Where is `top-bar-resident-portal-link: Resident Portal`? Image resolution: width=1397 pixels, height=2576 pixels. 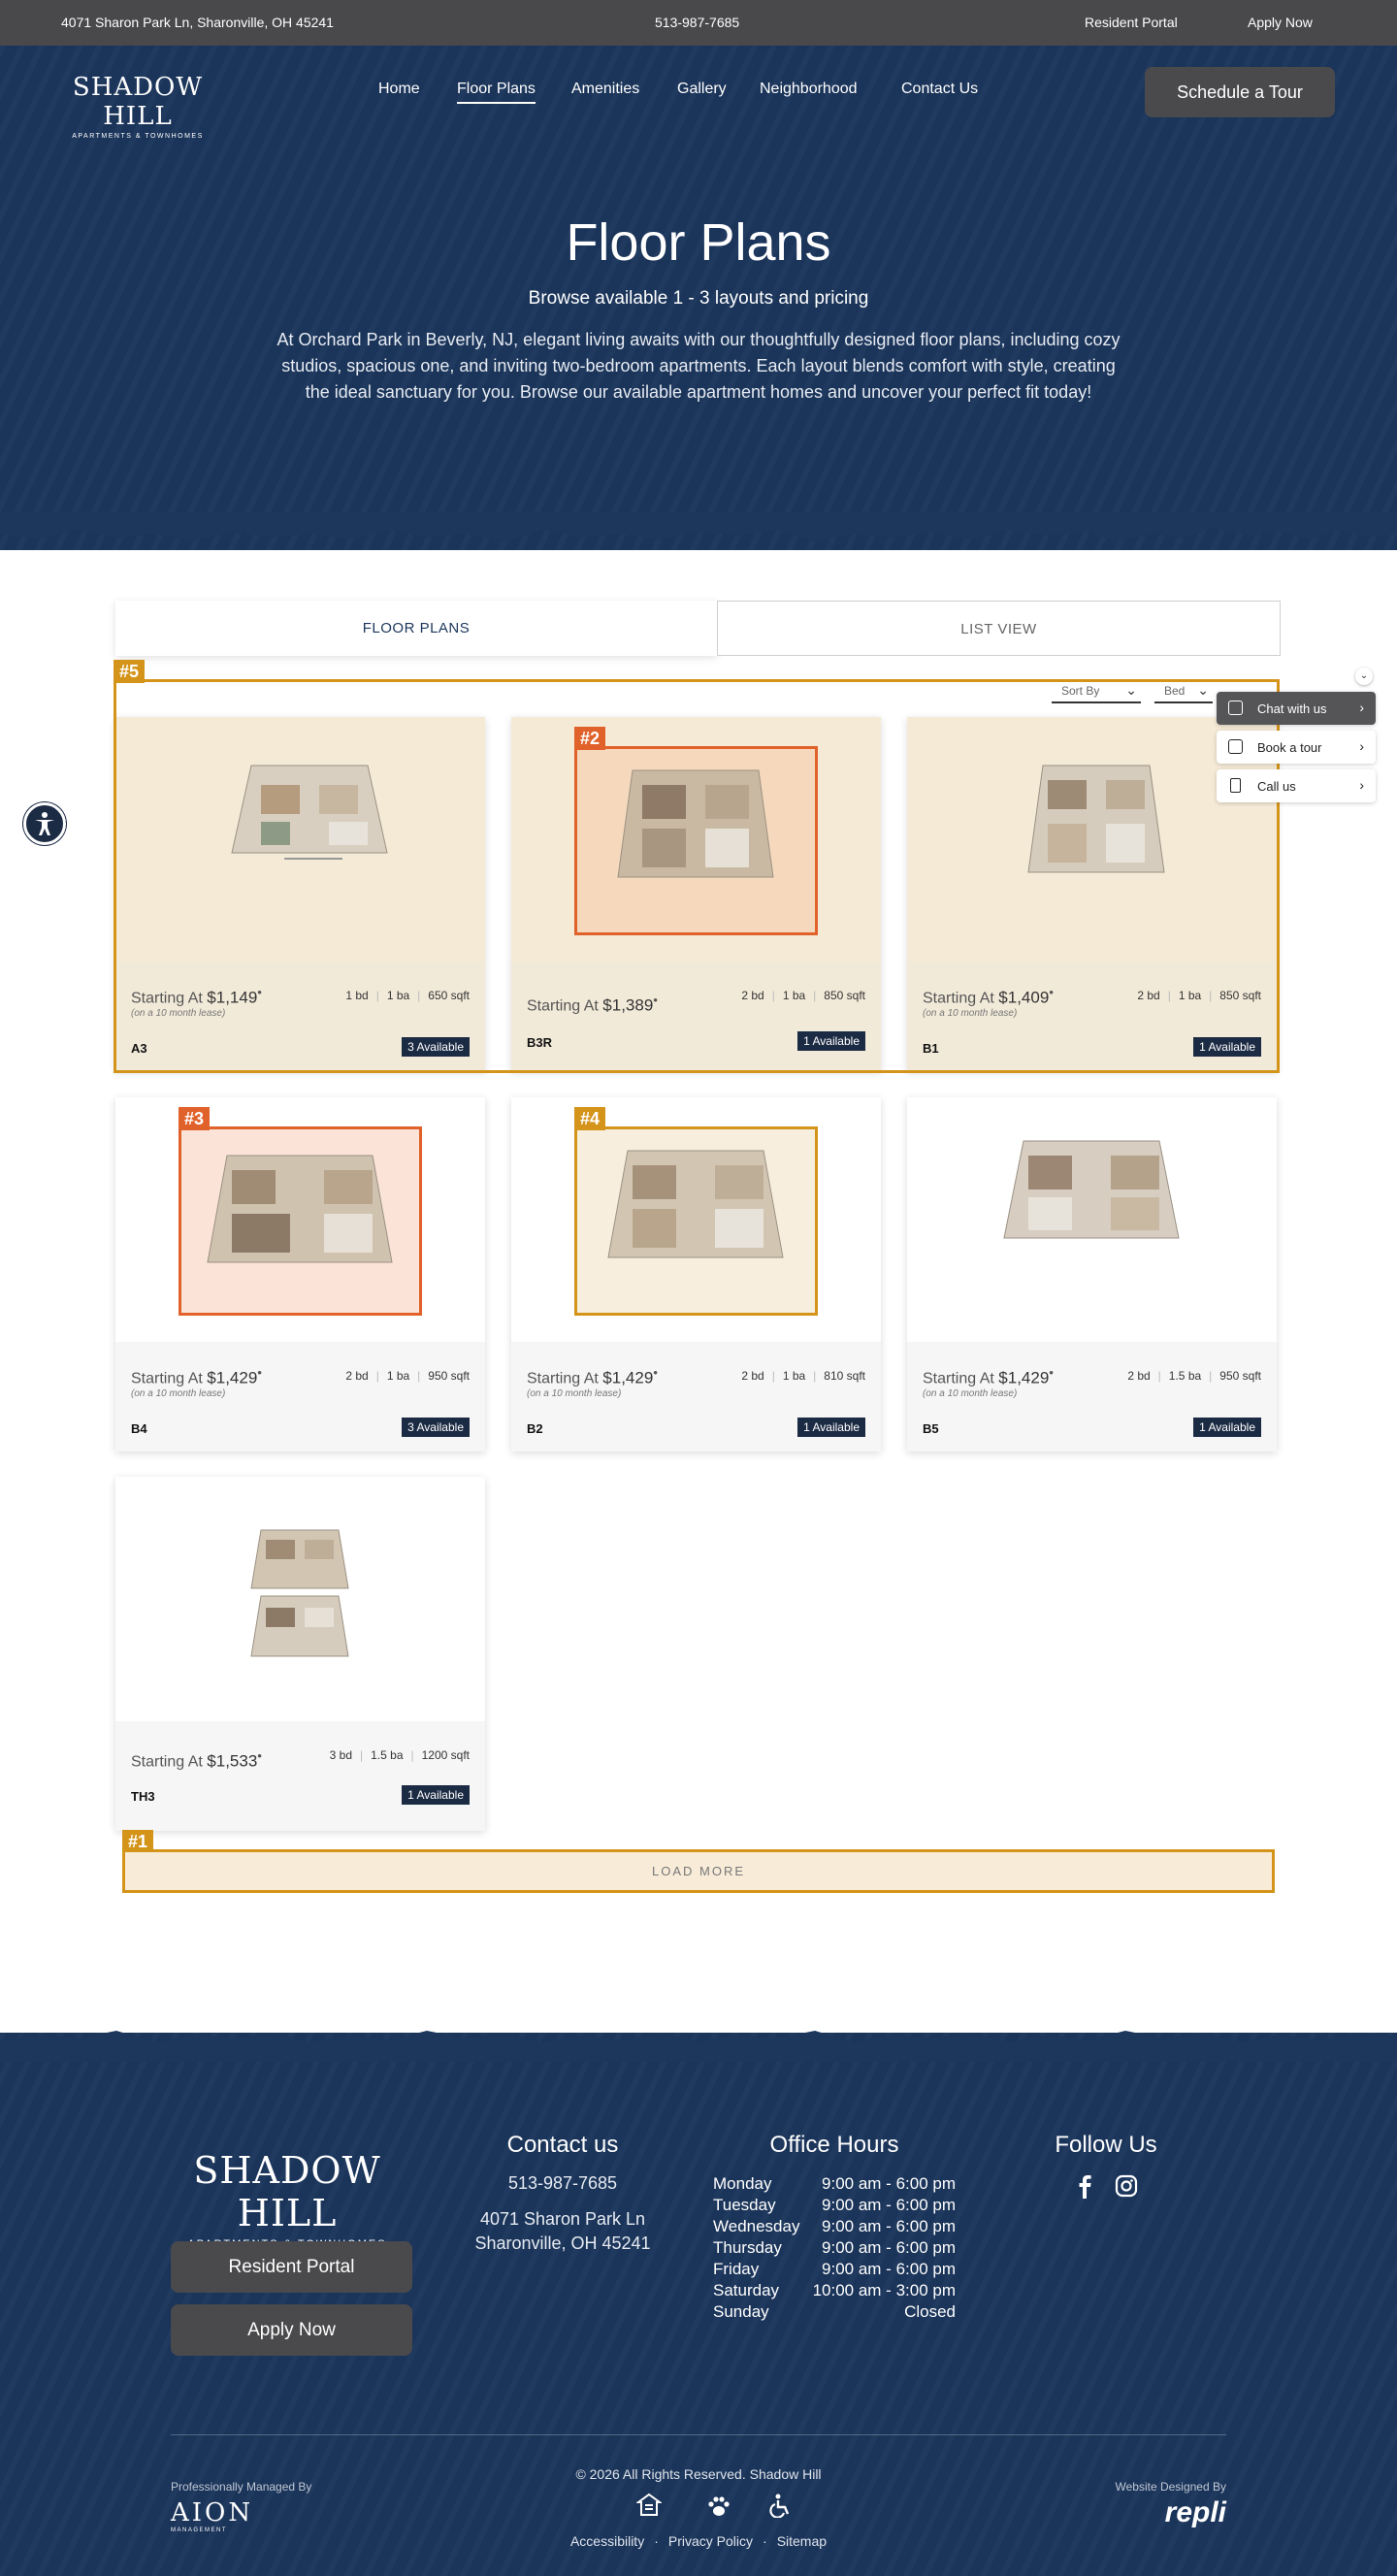 top-bar-resident-portal-link: Resident Portal is located at coordinates (1131, 22).